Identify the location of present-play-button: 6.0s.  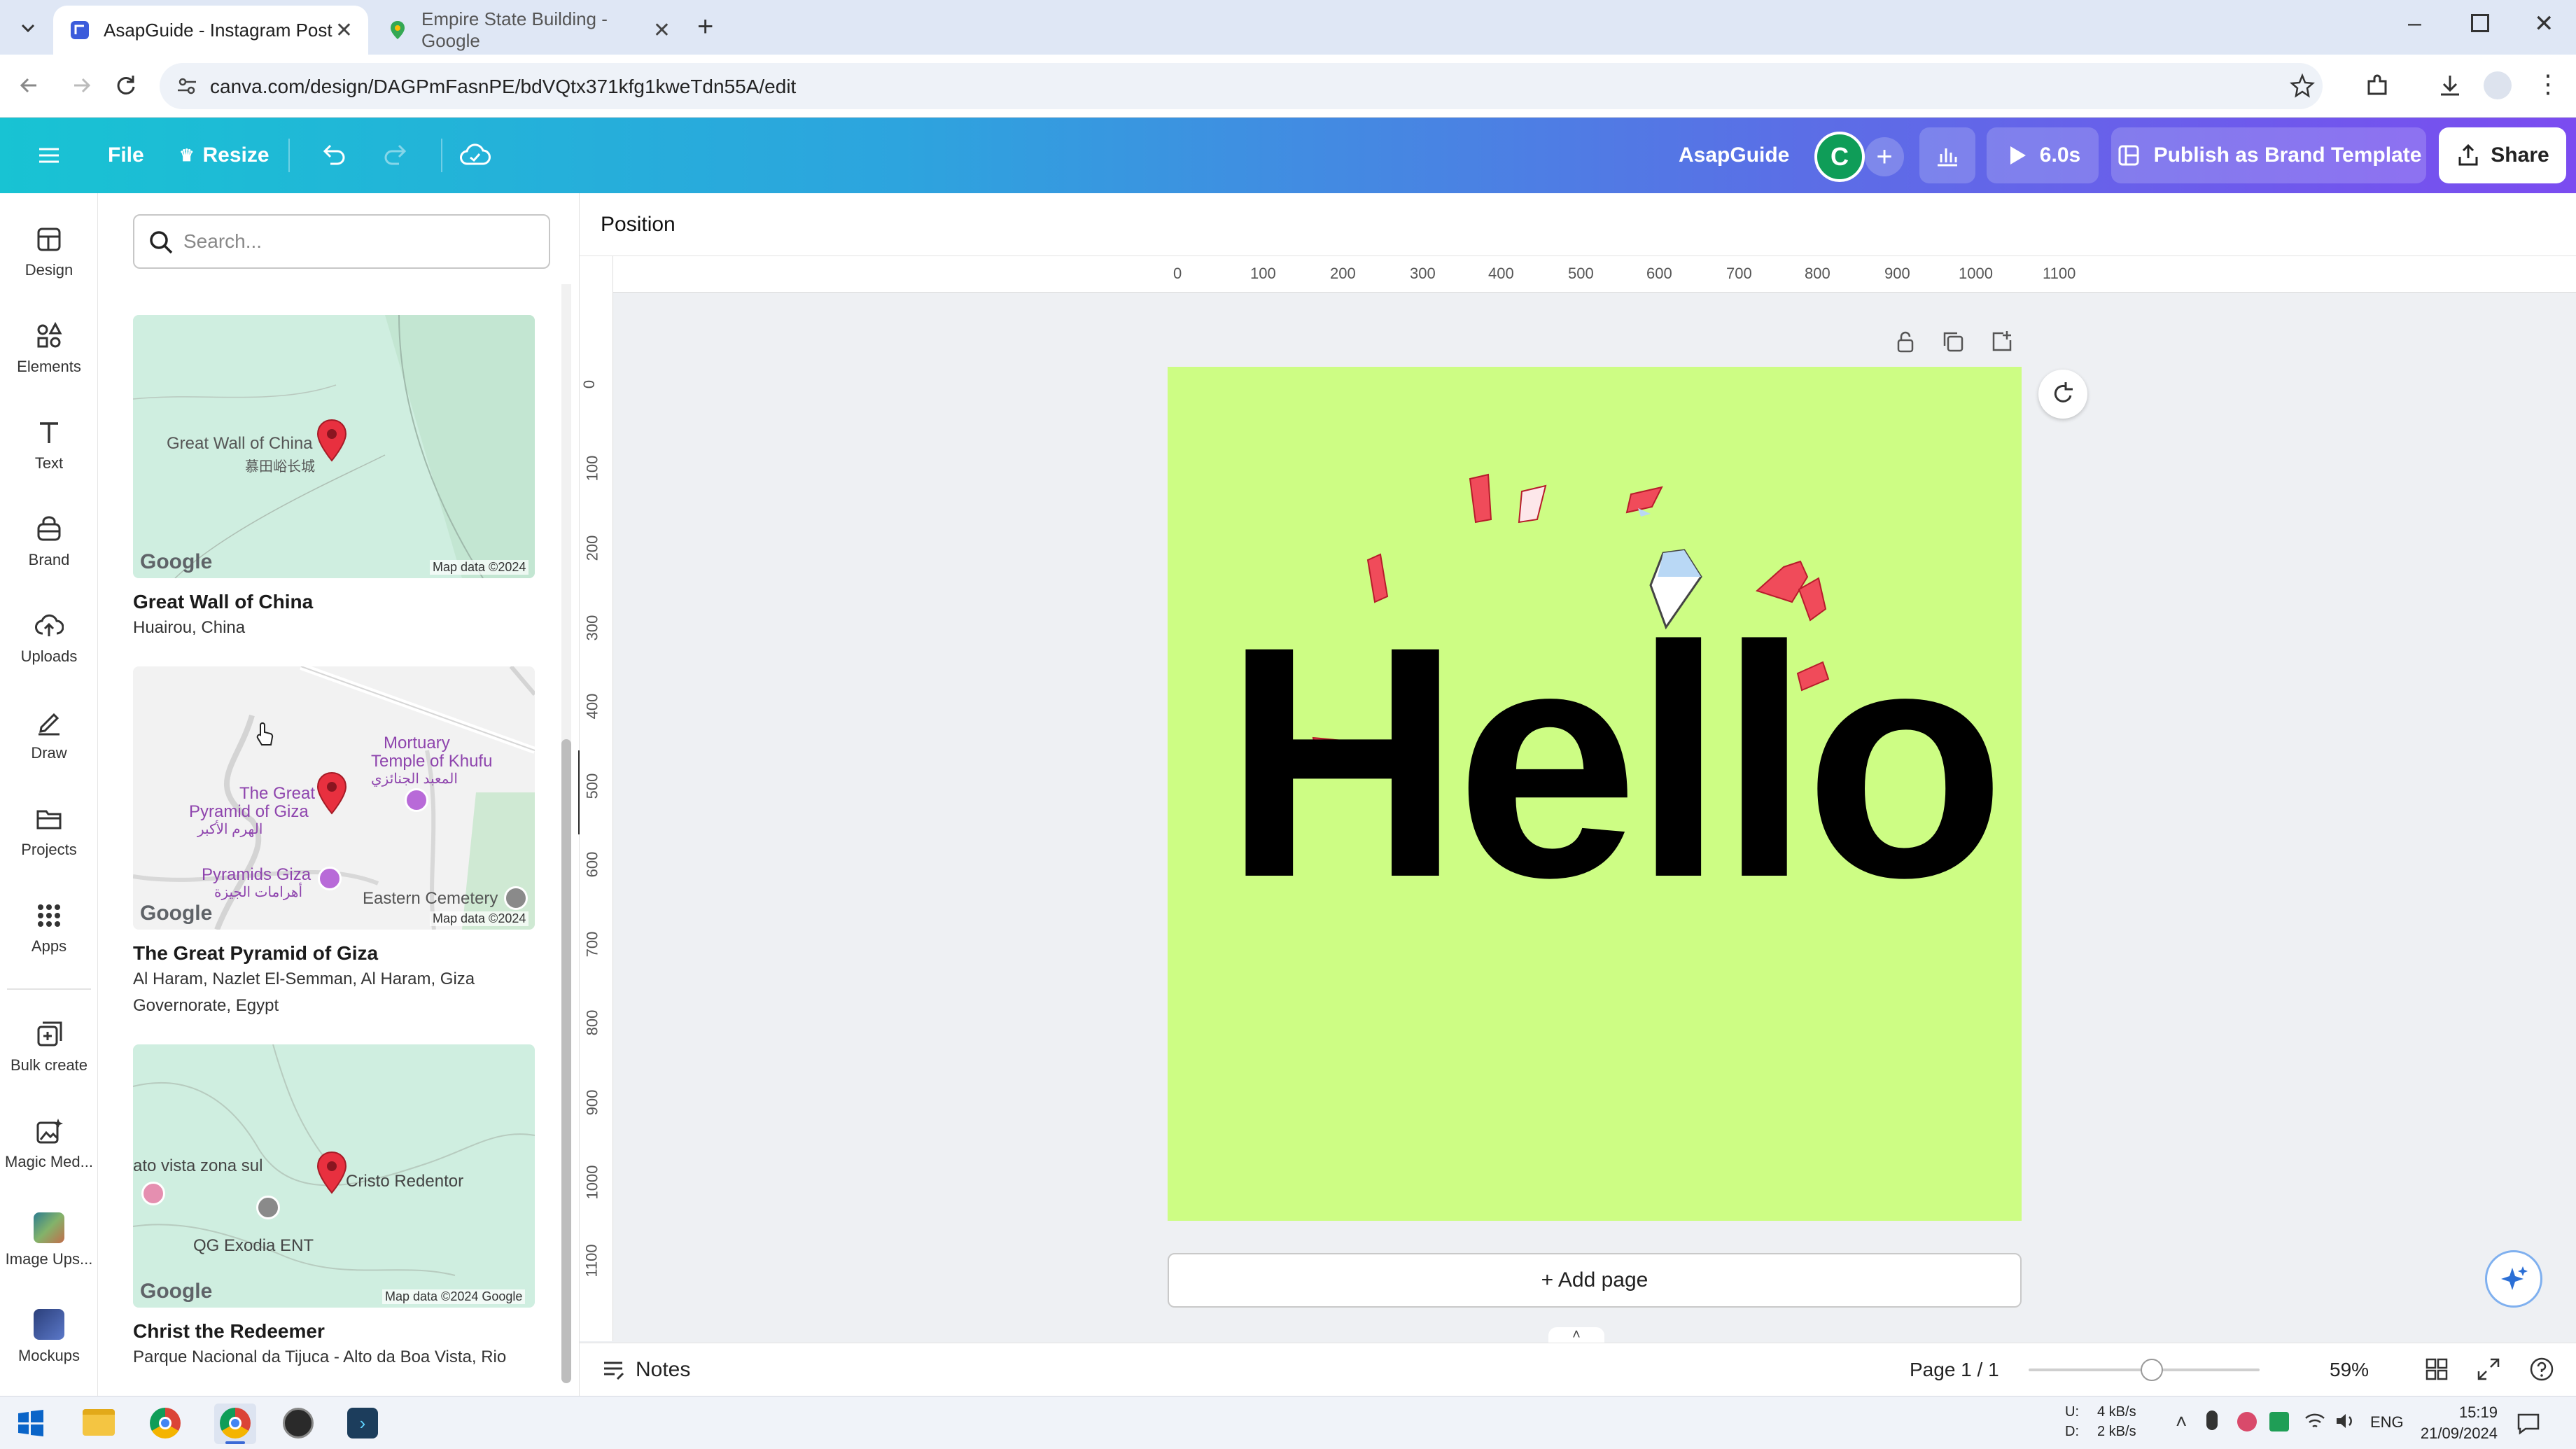
(2043, 155).